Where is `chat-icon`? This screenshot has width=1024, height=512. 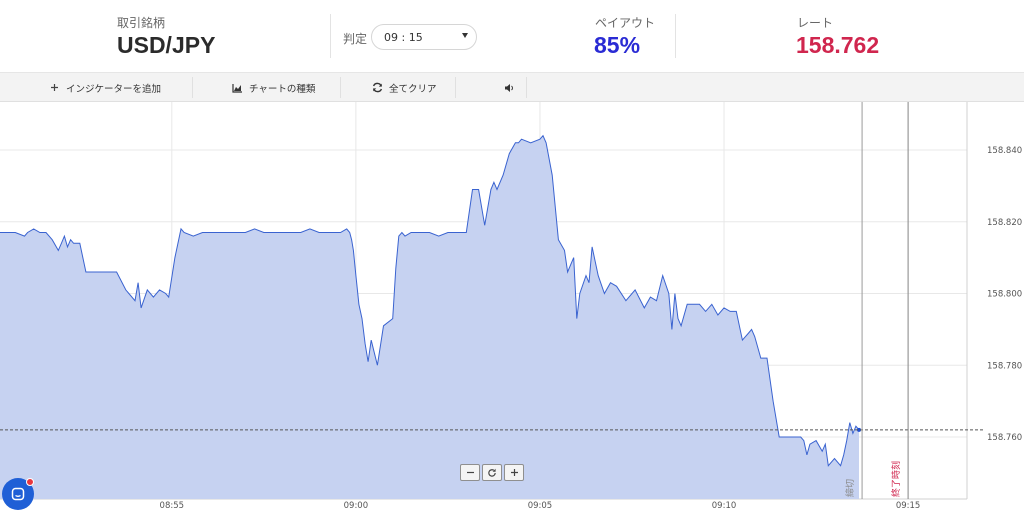
chat-icon is located at coordinates (18, 494).